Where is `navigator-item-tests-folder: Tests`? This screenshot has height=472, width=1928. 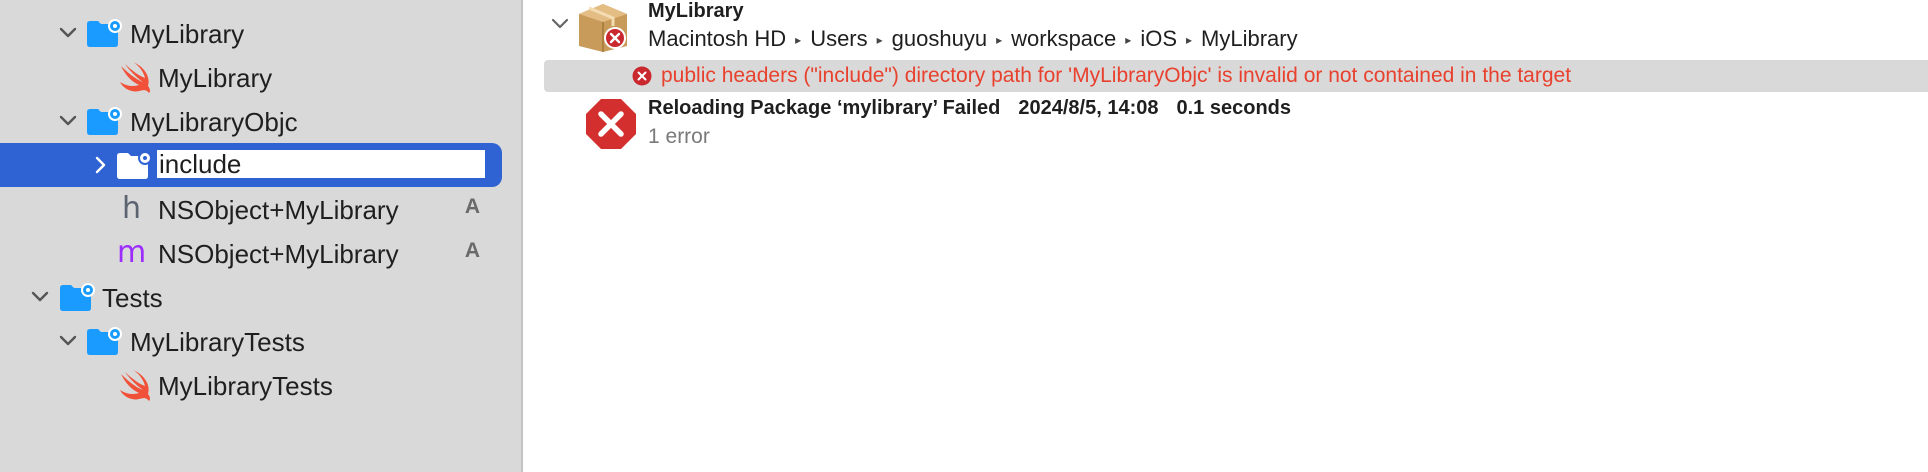
navigator-item-tests-folder: Tests is located at coordinates (261, 297).